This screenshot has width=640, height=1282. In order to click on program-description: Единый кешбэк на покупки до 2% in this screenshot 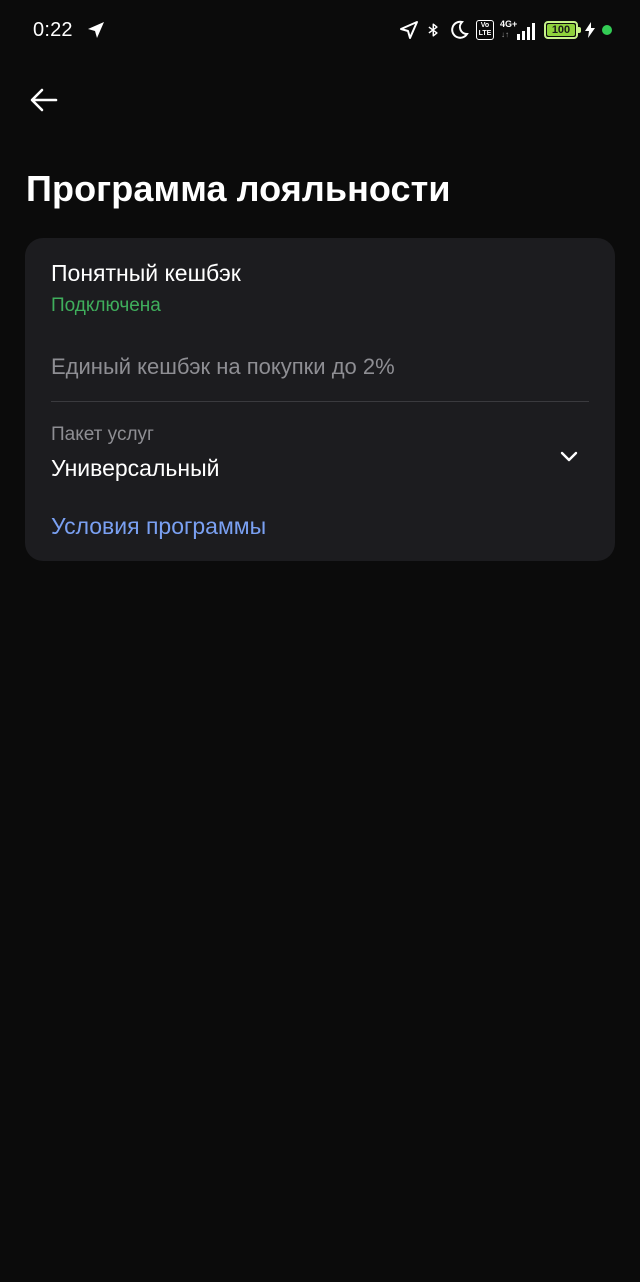, I will do `click(223, 366)`.